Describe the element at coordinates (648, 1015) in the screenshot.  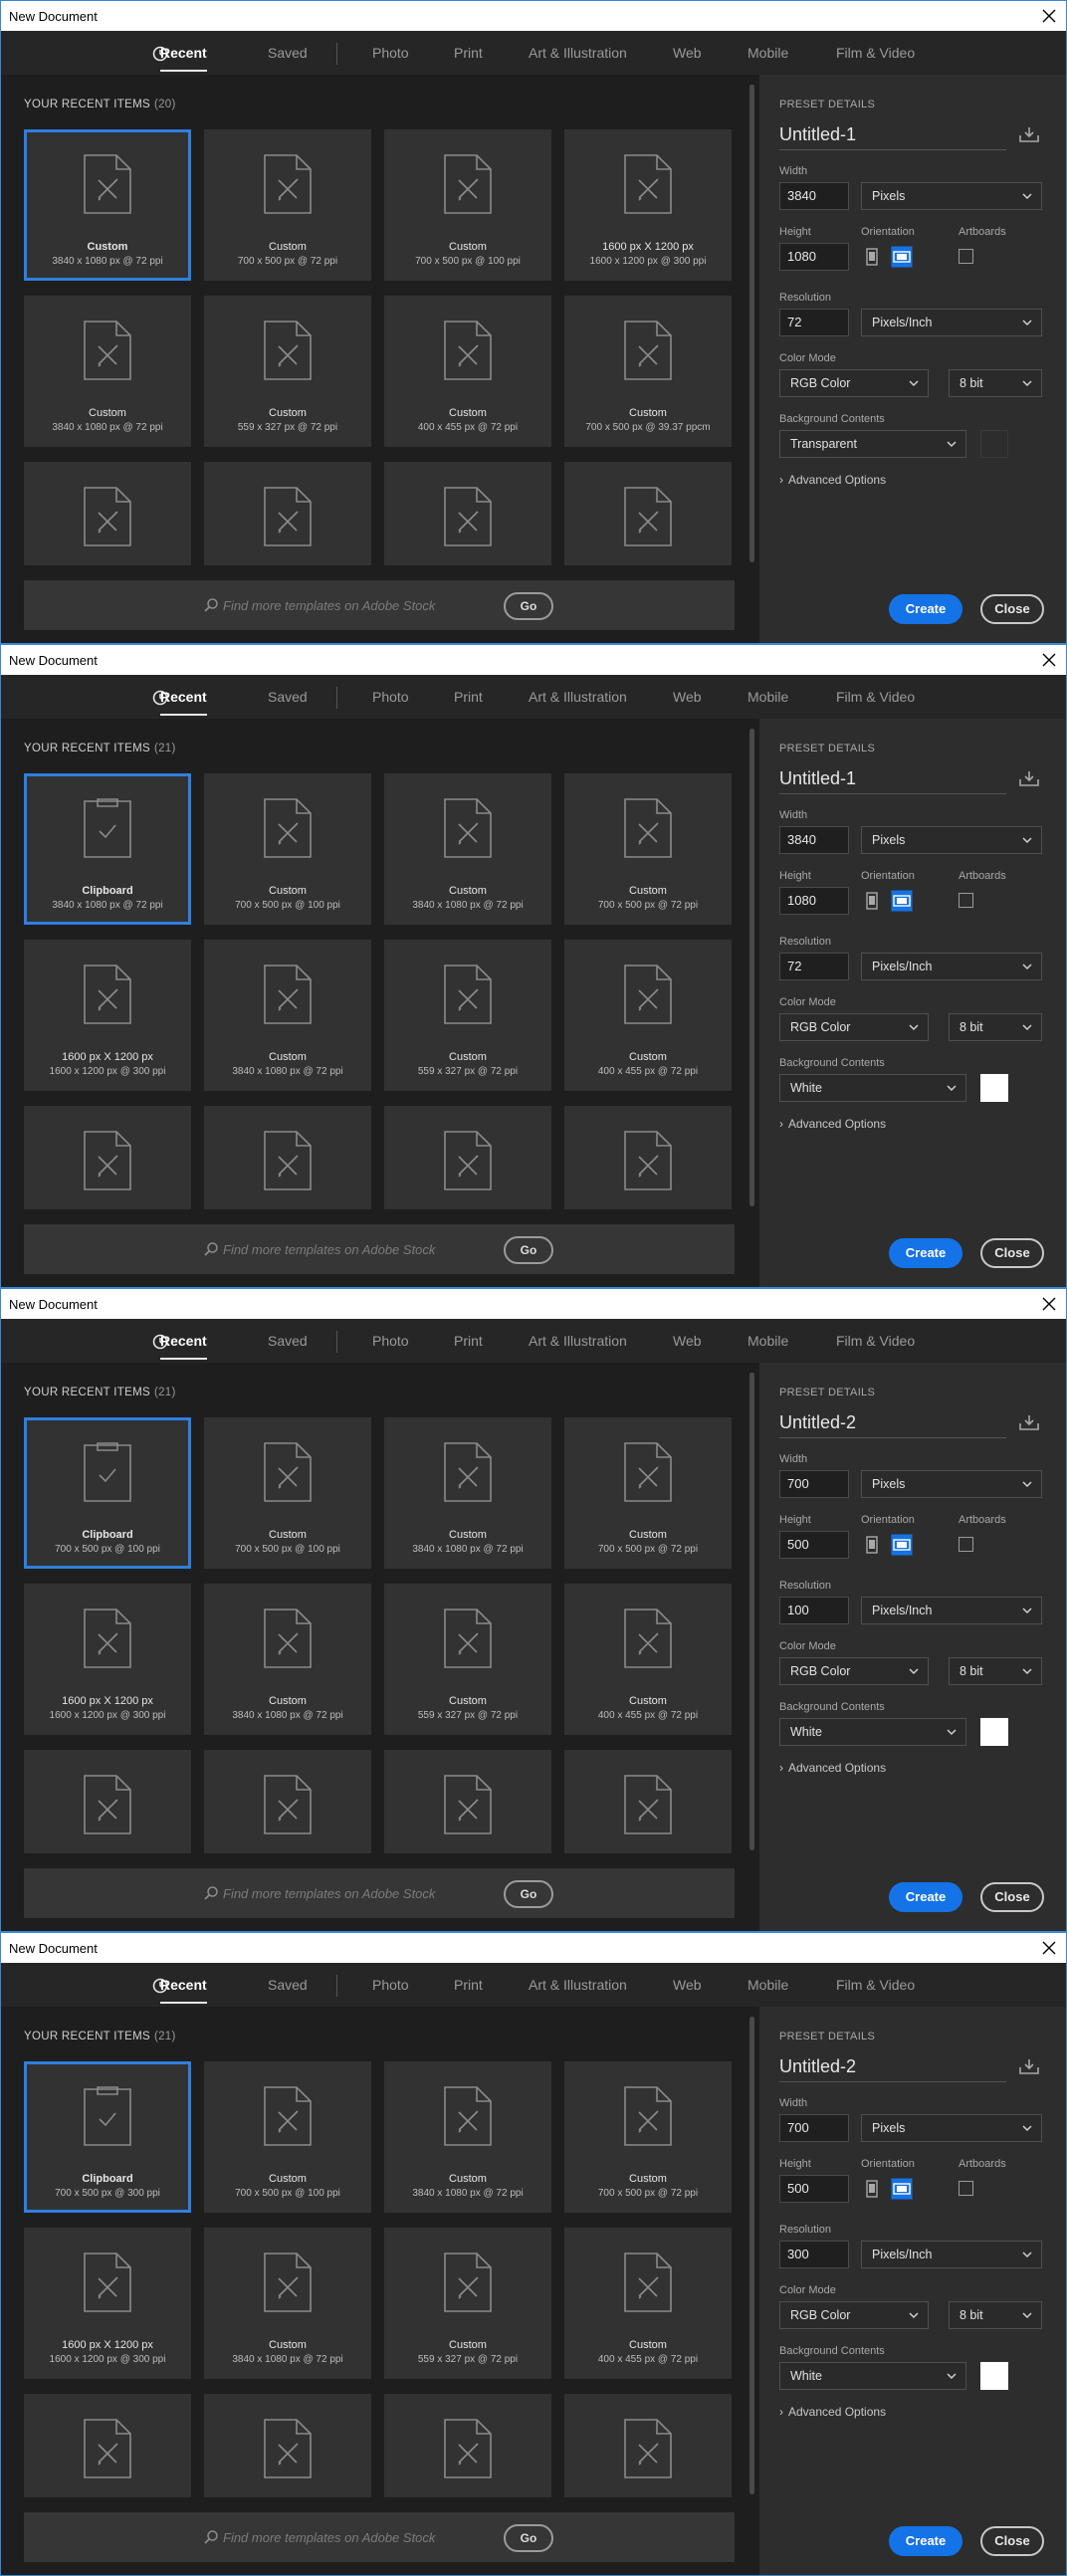
I see `recent-item-card: Custom 400 x 455 px @ 72 ppi` at that location.